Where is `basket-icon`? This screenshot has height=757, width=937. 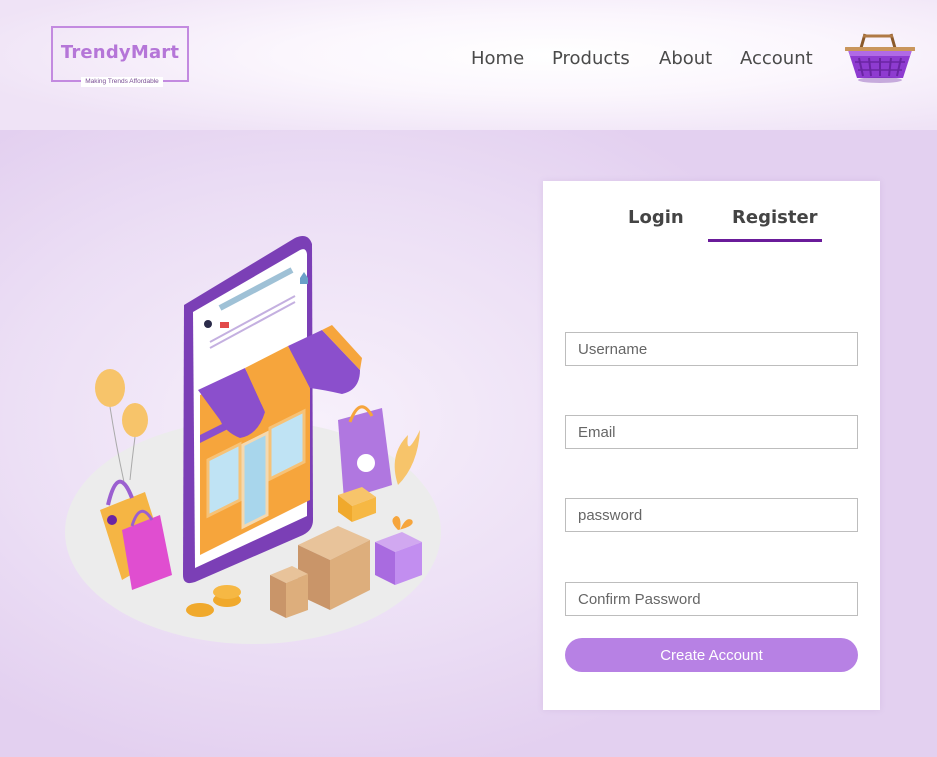
basket-icon is located at coordinates (880, 58).